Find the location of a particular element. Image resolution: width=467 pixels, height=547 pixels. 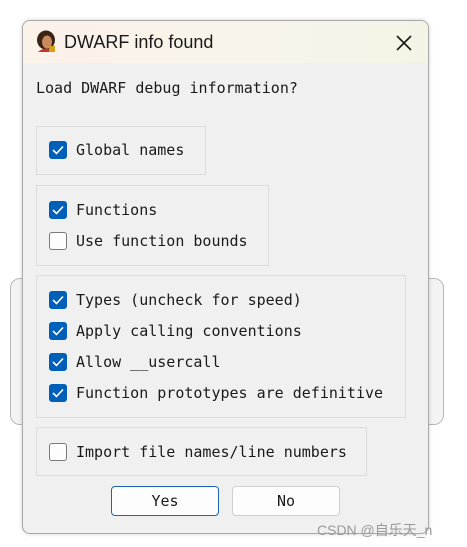

option-use-function-bounds: Use function bounds is located at coordinates (148, 241).